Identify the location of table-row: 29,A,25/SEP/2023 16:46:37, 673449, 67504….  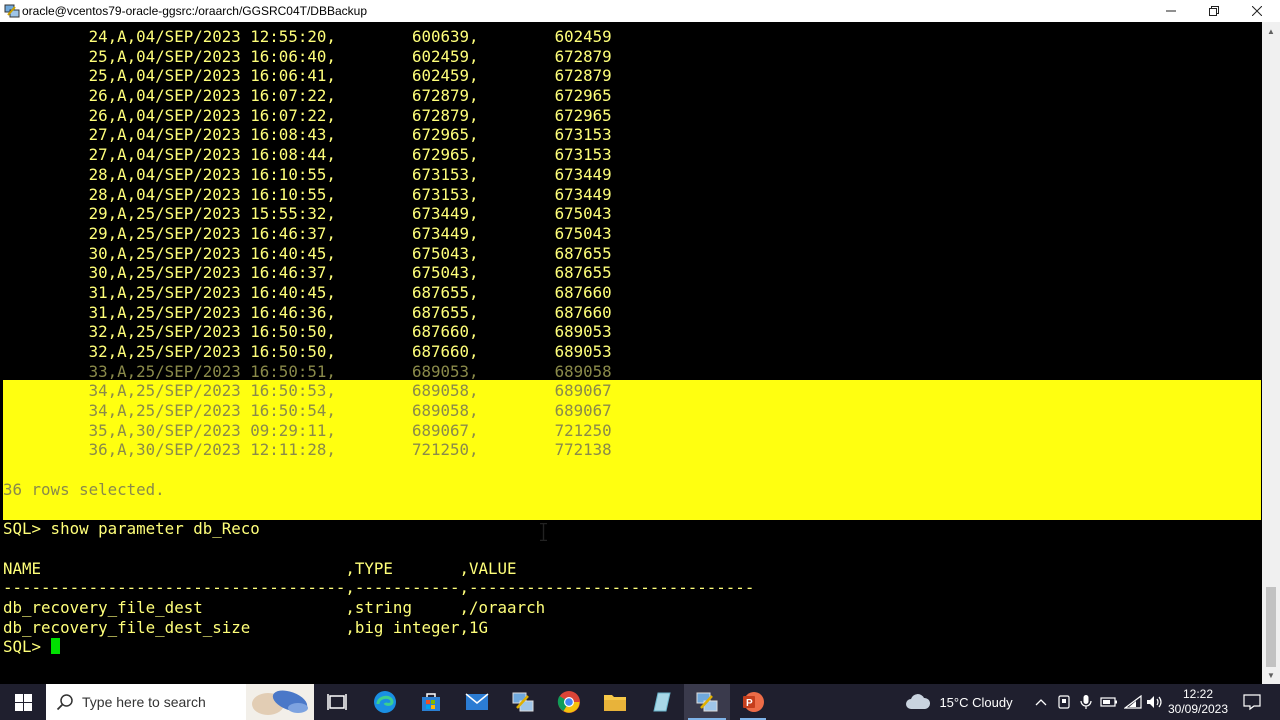
(307, 233).